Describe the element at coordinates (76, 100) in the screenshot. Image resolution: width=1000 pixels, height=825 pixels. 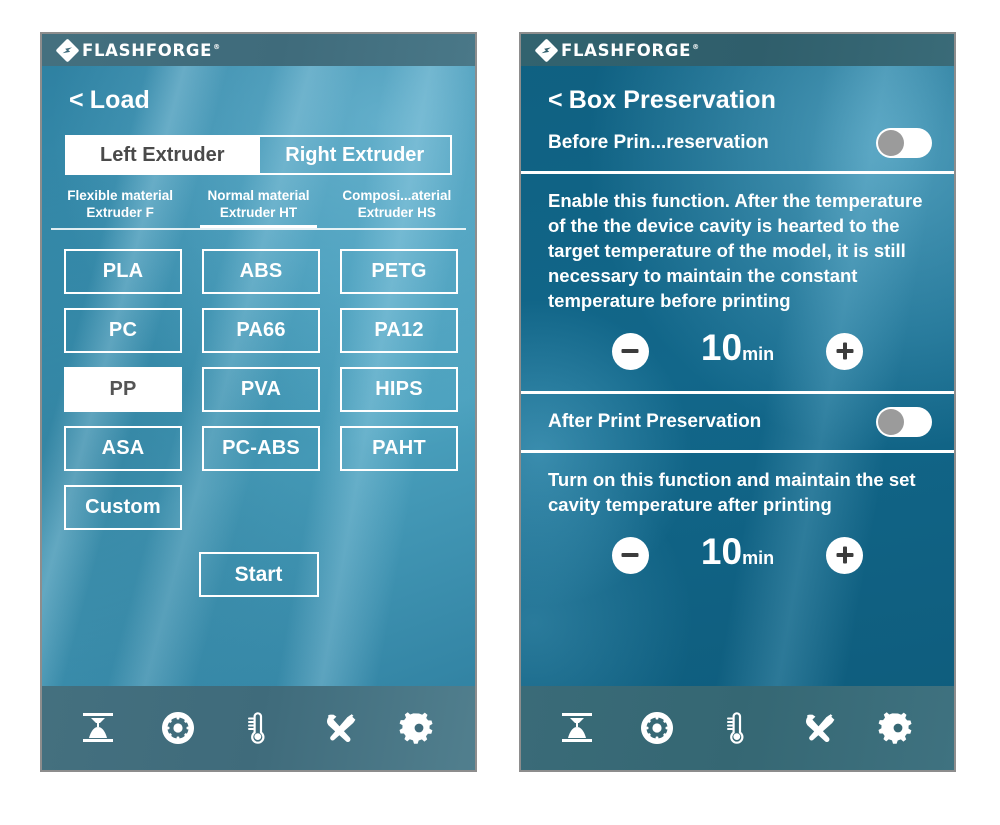
I see `back-chevron-left: <` at that location.